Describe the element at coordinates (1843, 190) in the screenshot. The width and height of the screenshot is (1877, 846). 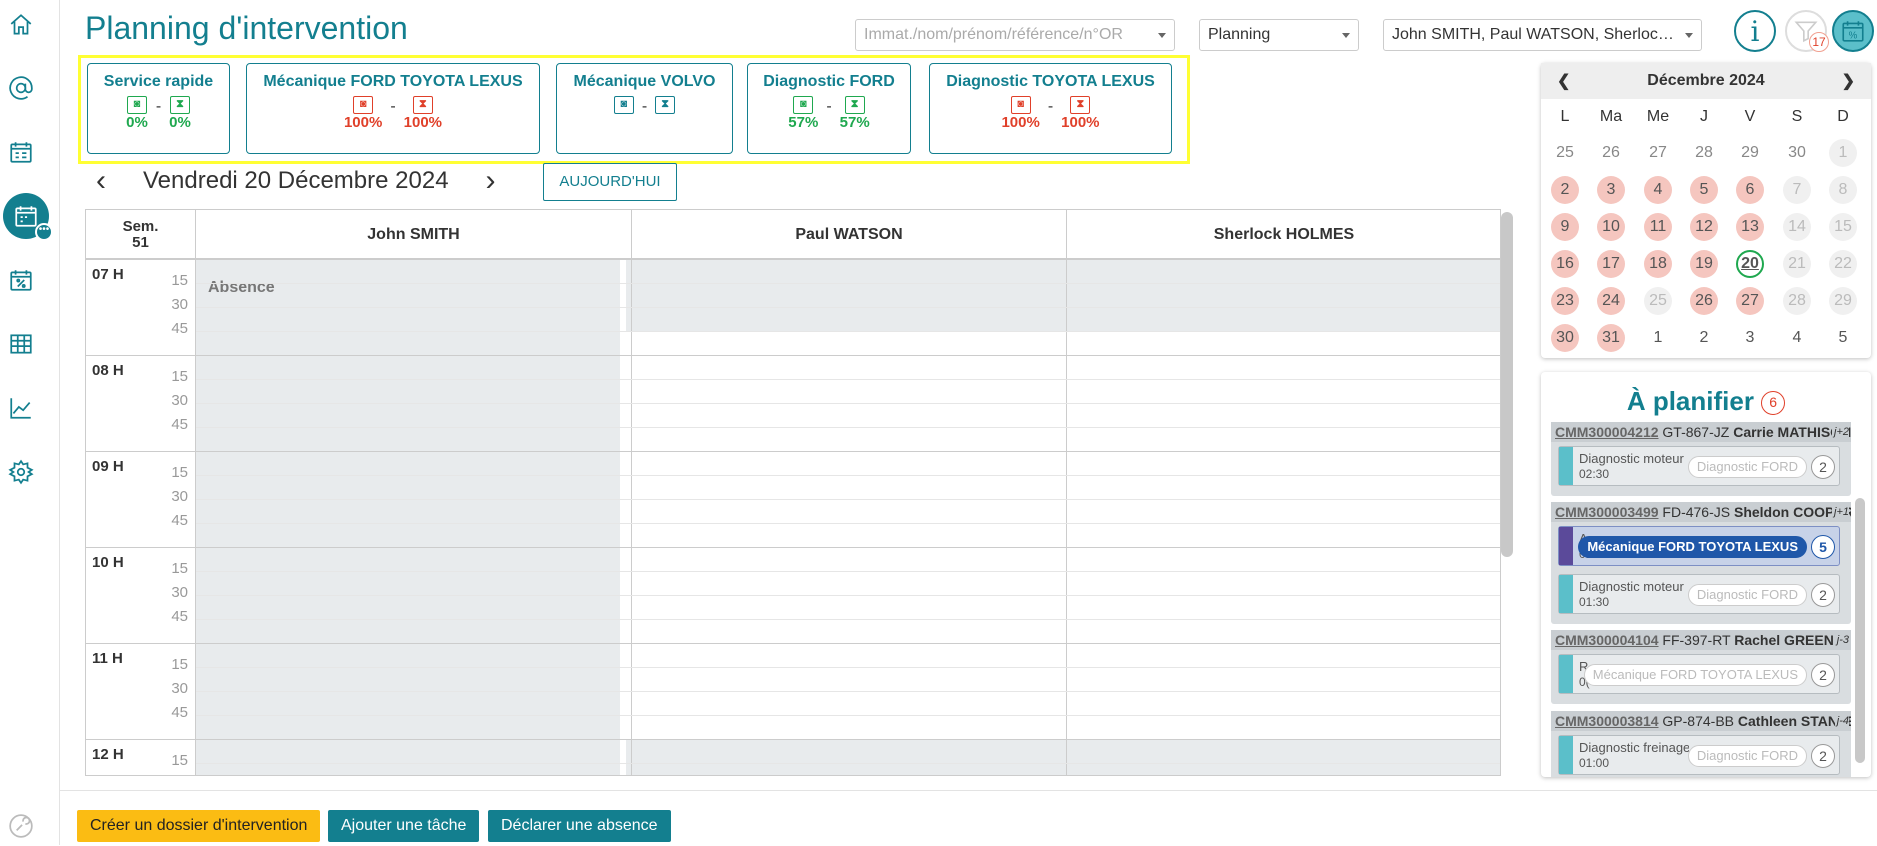
I see `calendar-day: 8` at that location.